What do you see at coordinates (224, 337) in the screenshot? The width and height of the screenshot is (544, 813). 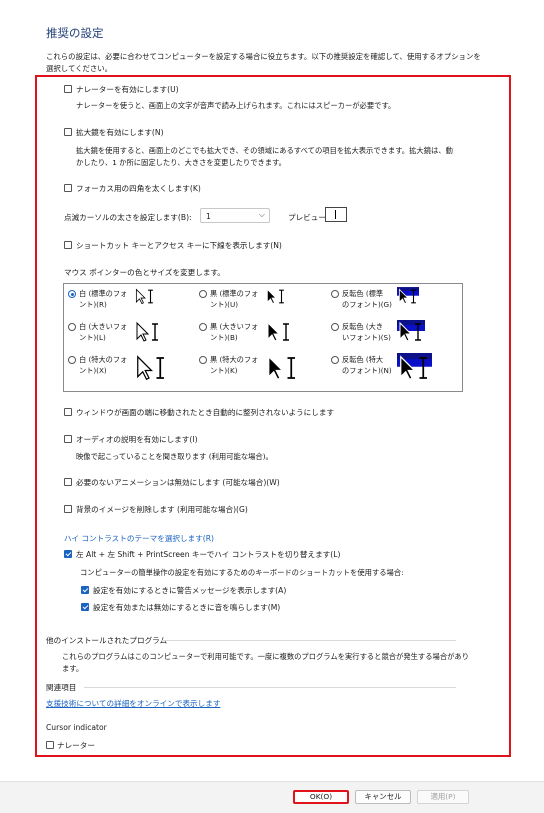 I see `pointer-option-label: ント)(B)` at bounding box center [224, 337].